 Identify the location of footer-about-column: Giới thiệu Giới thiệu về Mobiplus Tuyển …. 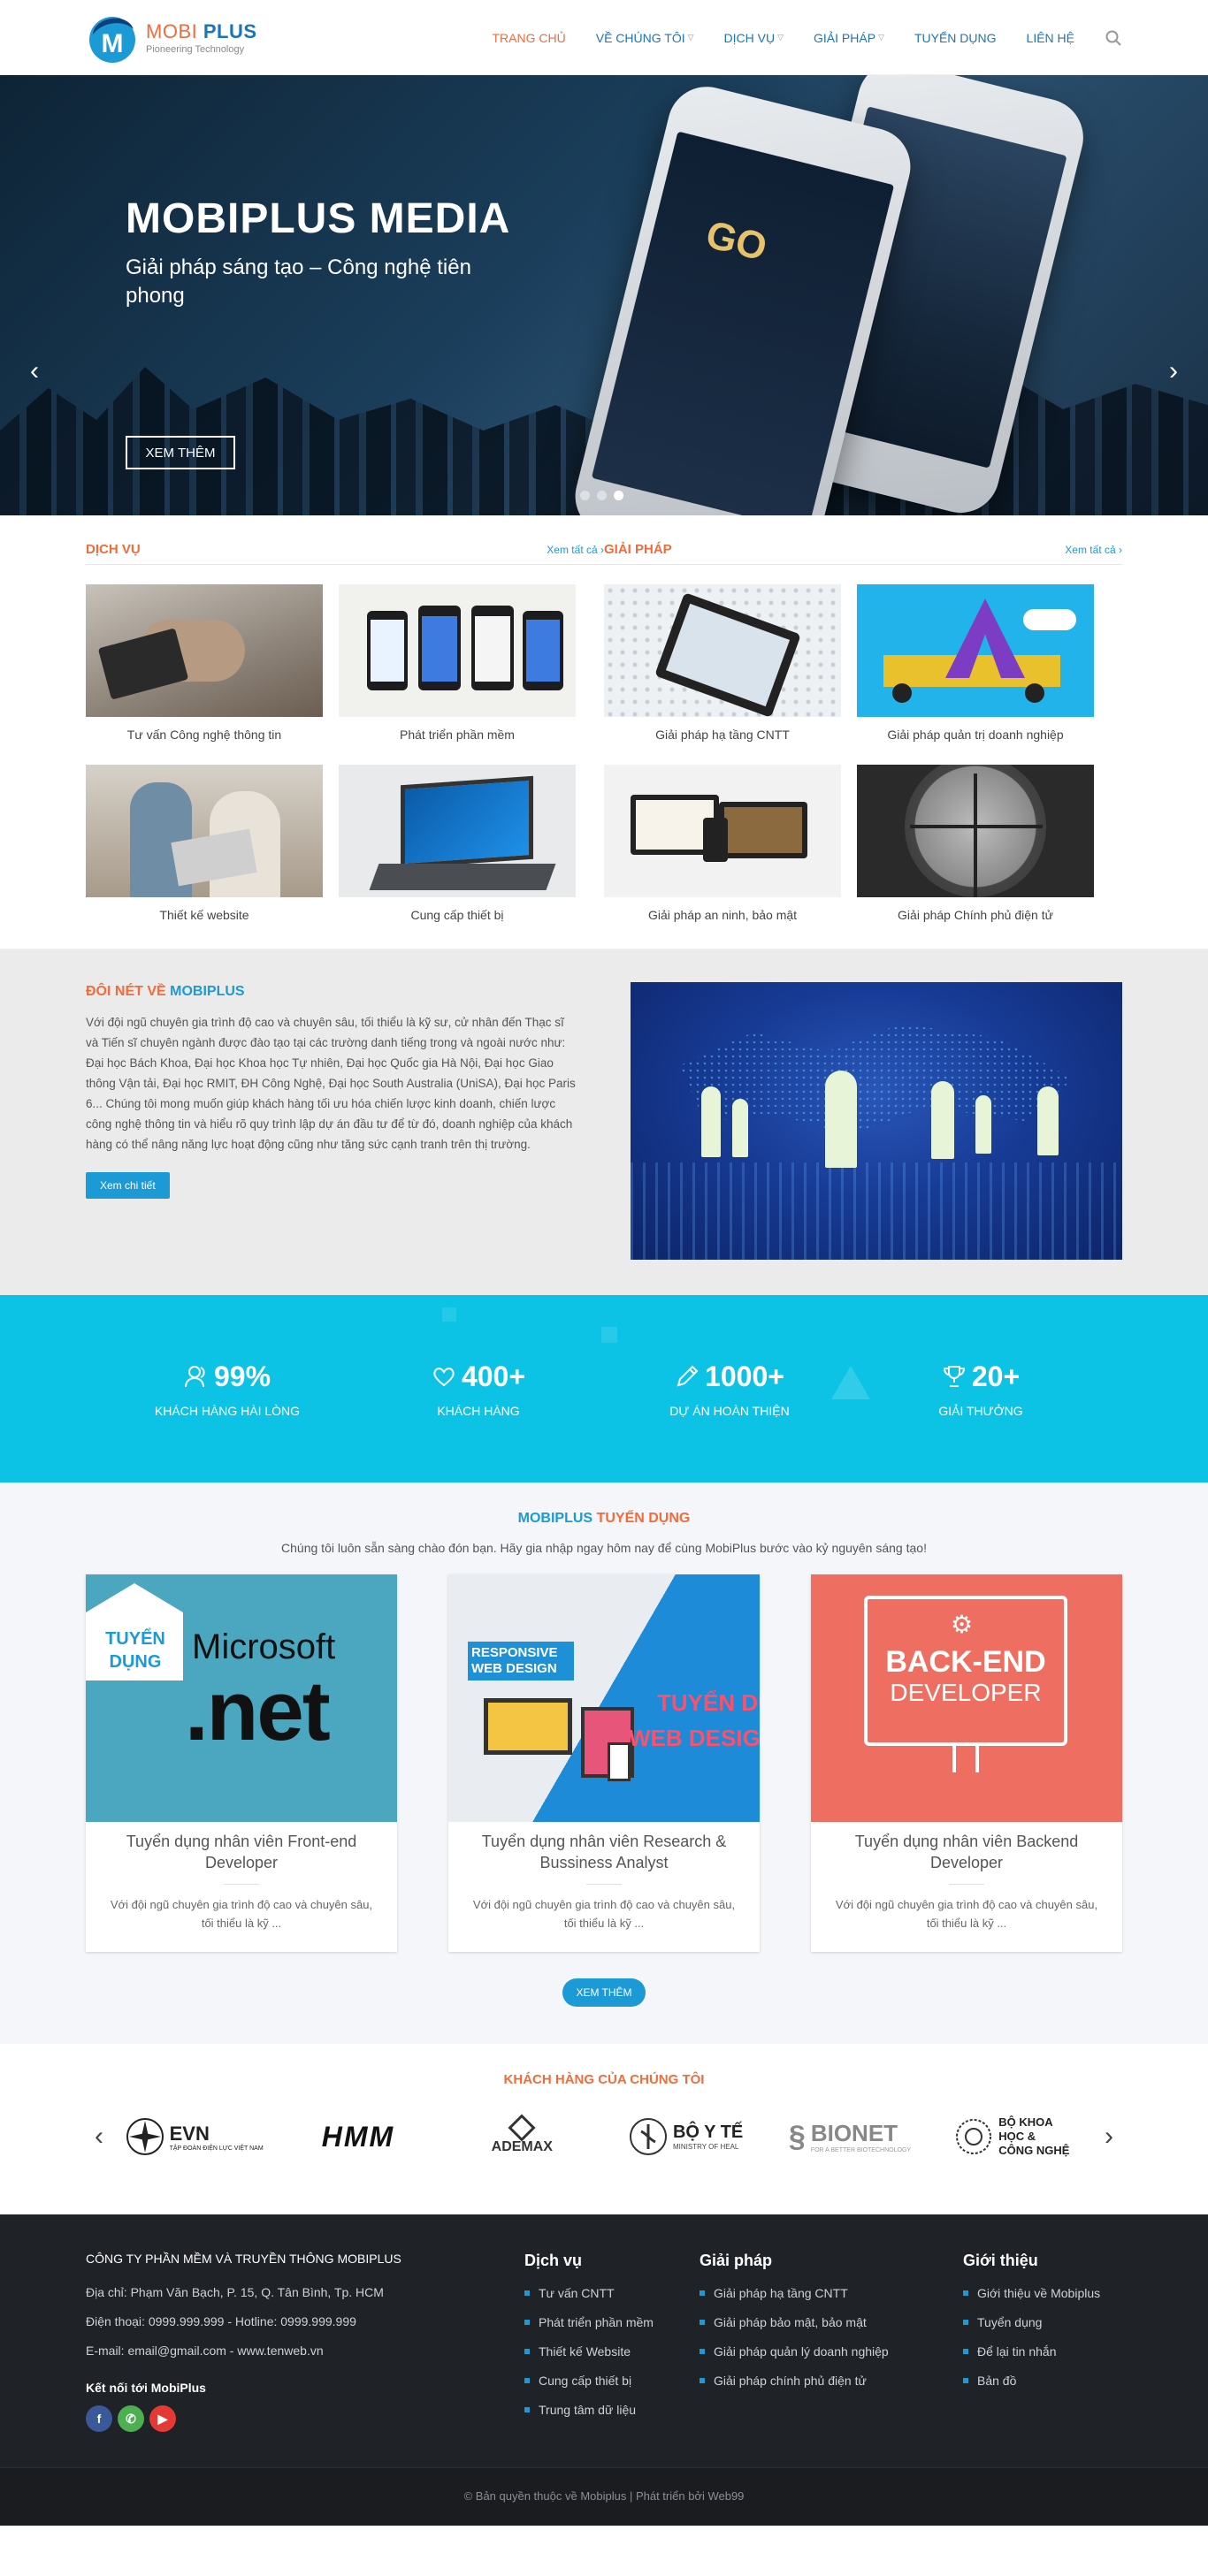
(1042, 2342).